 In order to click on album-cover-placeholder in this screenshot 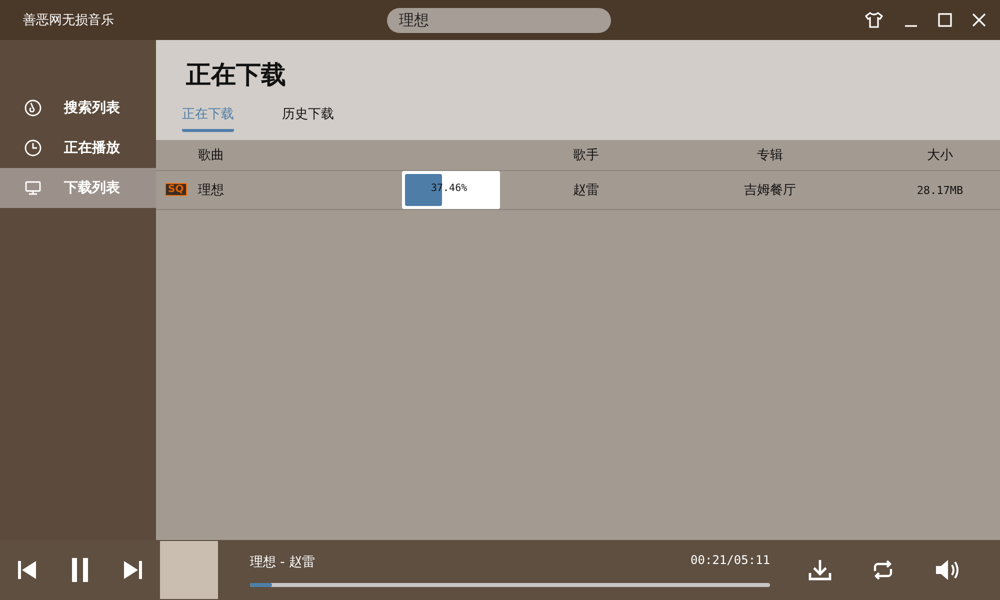, I will do `click(189, 570)`.